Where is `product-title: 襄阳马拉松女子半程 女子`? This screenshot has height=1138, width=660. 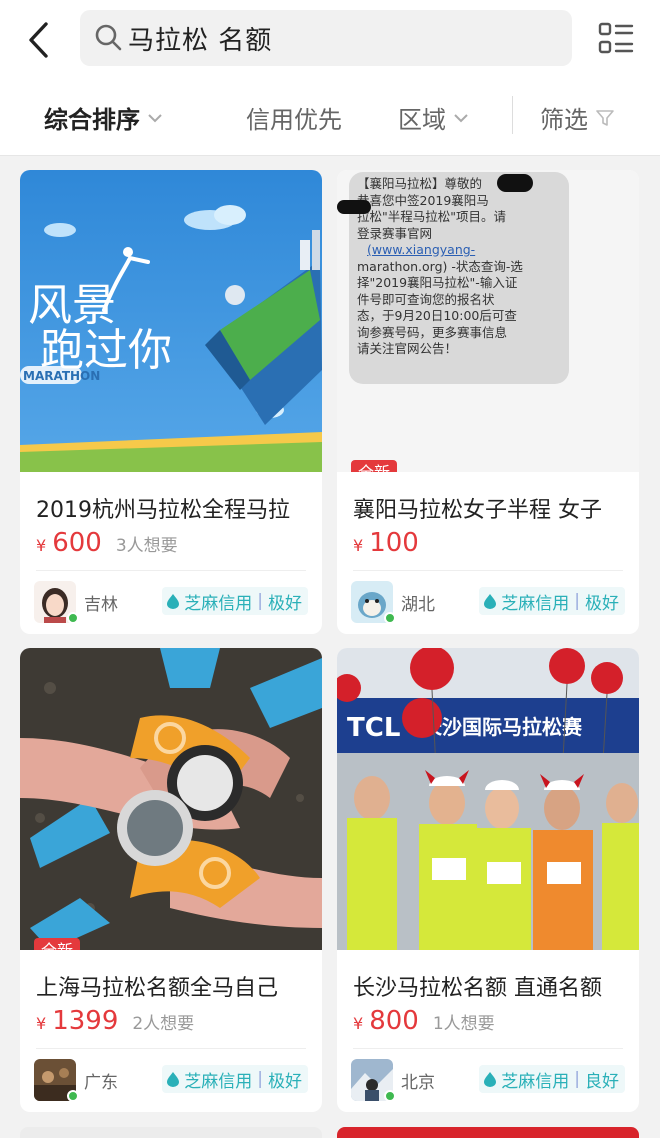 product-title: 襄阳马拉松女子半程 女子 is located at coordinates (477, 510).